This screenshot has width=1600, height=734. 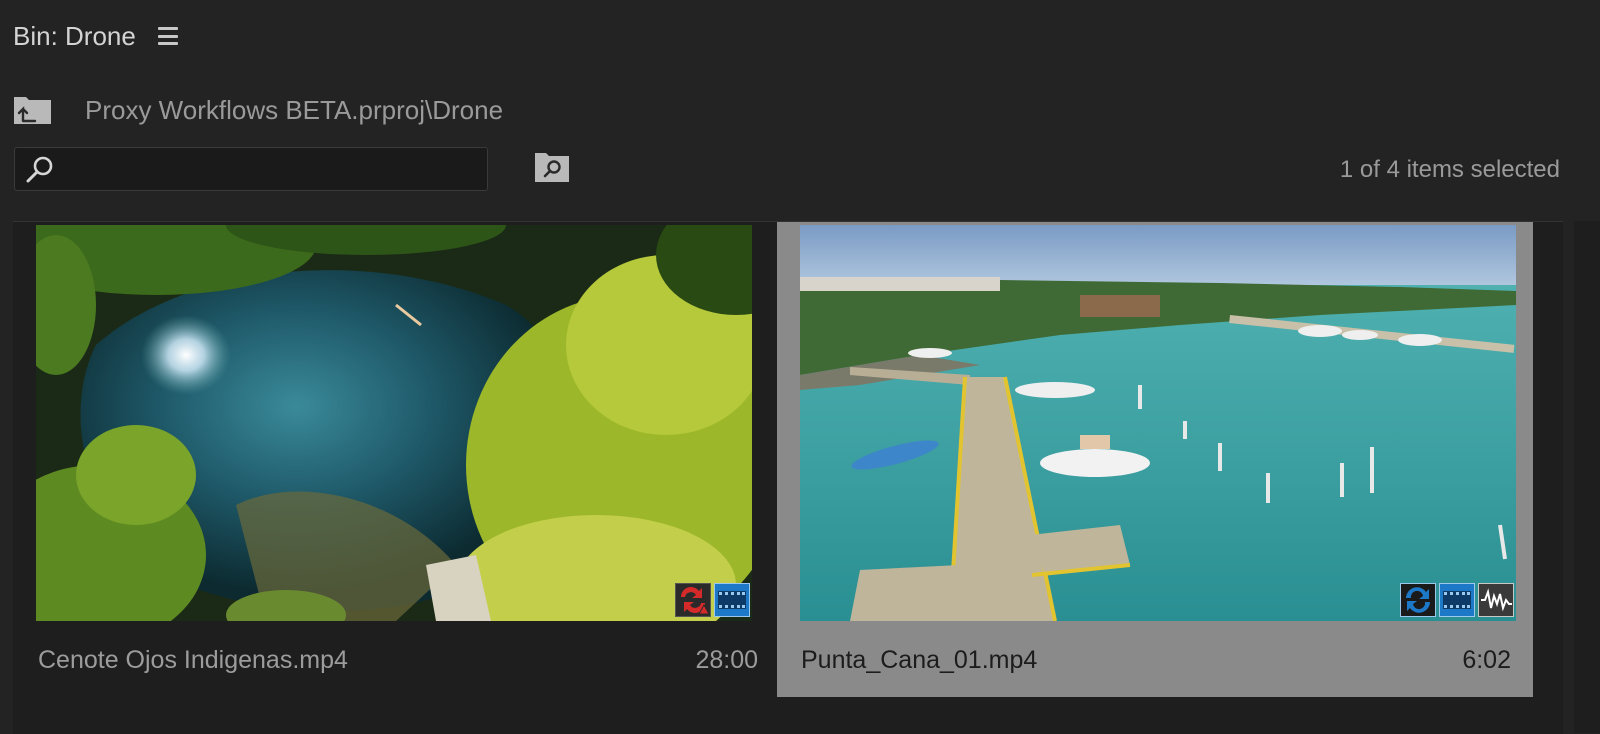 What do you see at coordinates (1486, 660) in the screenshot?
I see `clip-duration: 6:02` at bounding box center [1486, 660].